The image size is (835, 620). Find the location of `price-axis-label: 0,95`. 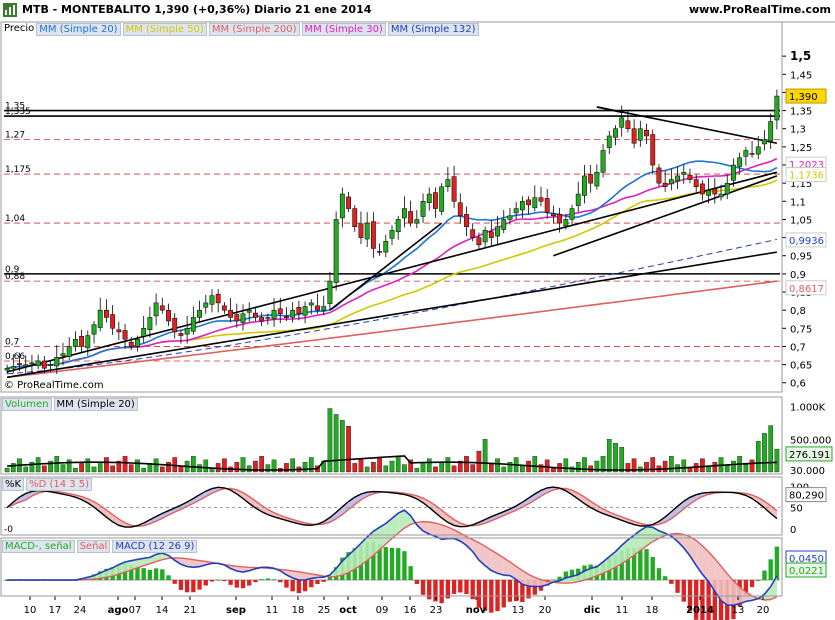

price-axis-label: 0,95 is located at coordinates (801, 257).